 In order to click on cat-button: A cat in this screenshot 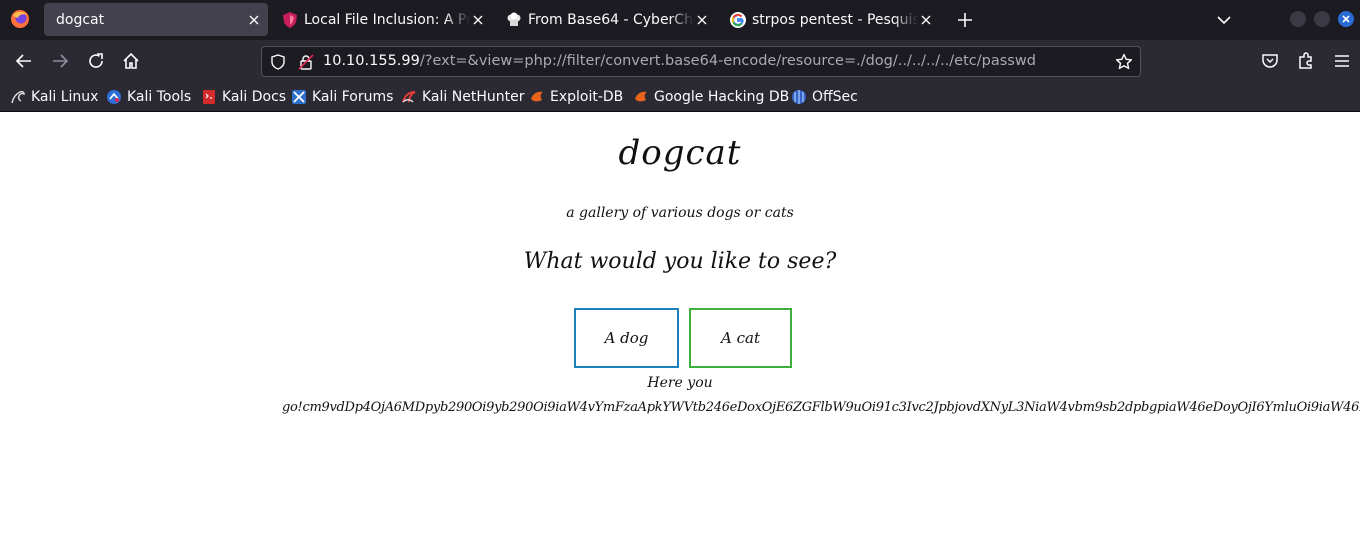, I will do `click(740, 338)`.